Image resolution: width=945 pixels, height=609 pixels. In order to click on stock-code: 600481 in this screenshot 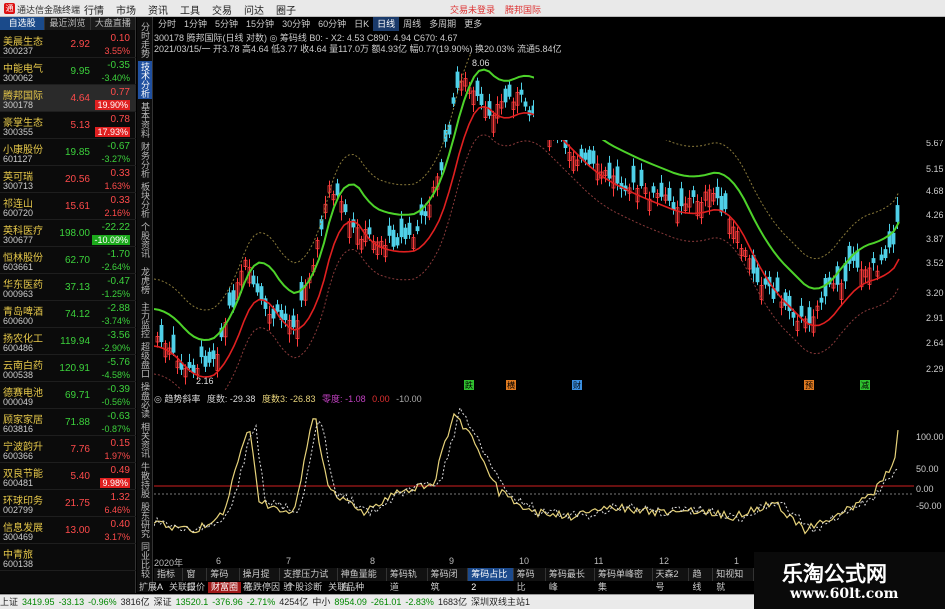, I will do `click(18, 483)`.